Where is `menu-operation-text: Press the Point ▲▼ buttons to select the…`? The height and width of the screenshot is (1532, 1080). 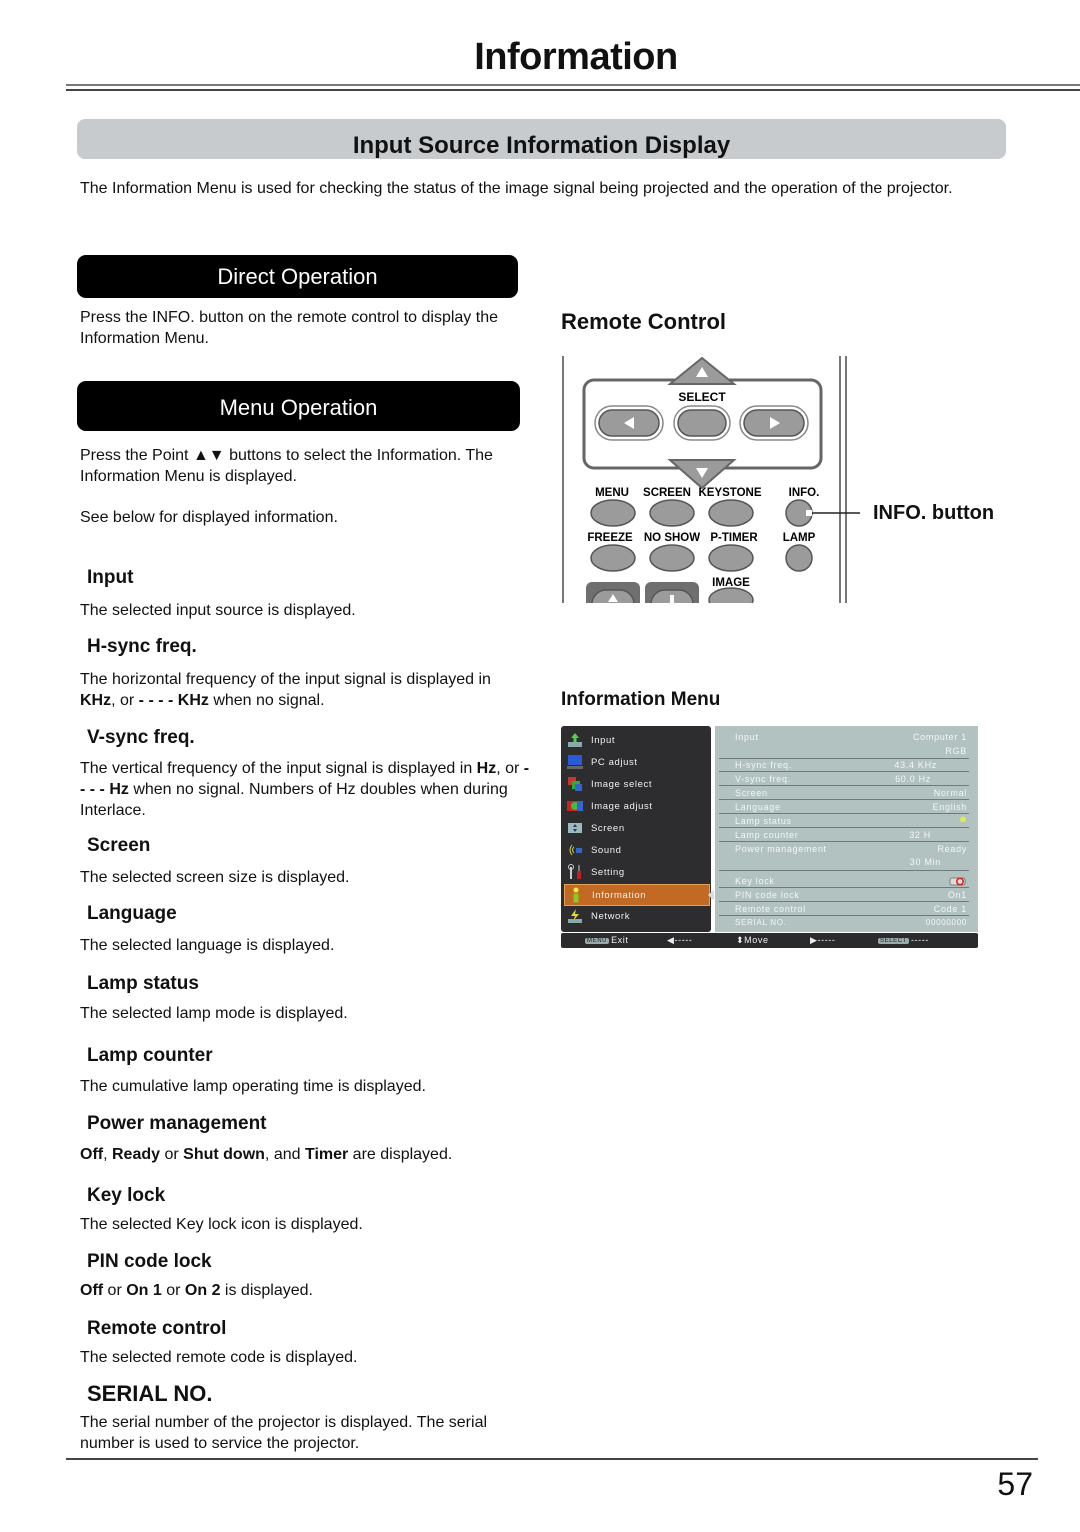 menu-operation-text: Press the Point ▲▼ buttons to select the… is located at coordinates (286, 466).